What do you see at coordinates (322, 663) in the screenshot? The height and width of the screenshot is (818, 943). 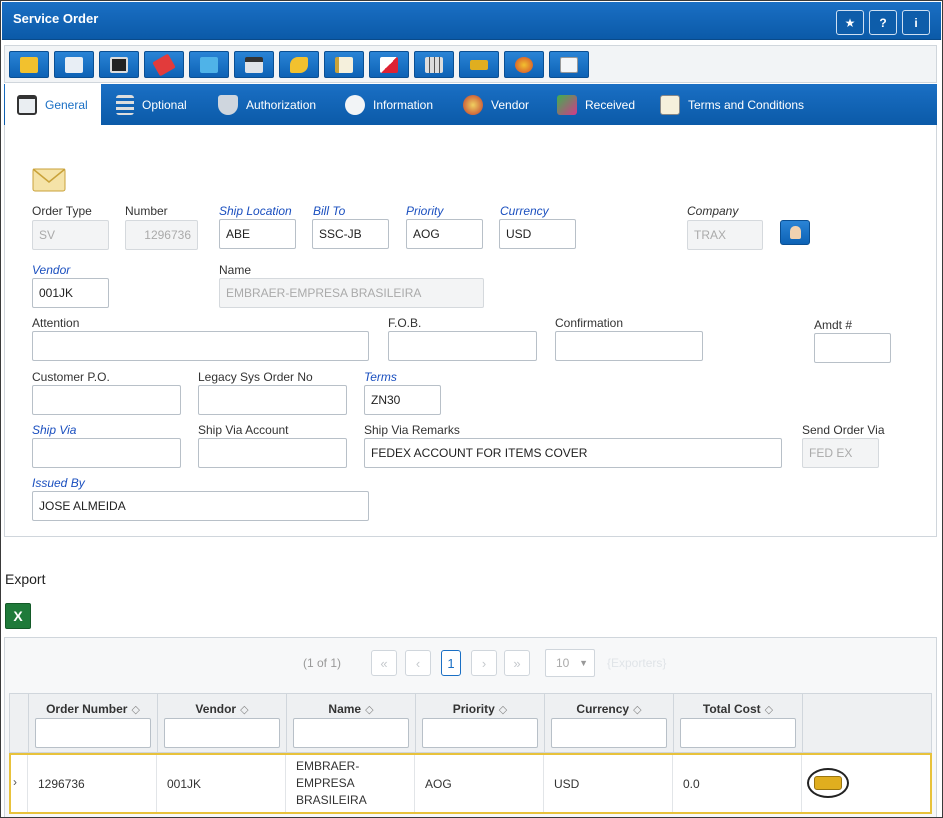 I see `pager-info: (1 of 1)` at bounding box center [322, 663].